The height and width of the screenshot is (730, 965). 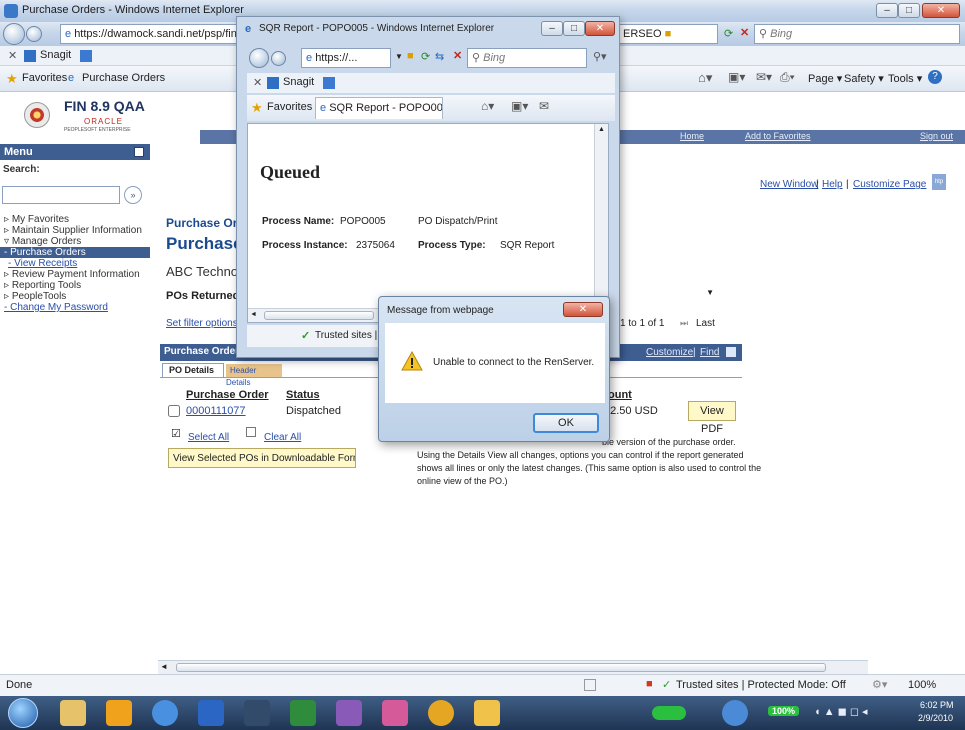 I want to click on toolbar-close-icon: ✕, so click(x=12, y=55).